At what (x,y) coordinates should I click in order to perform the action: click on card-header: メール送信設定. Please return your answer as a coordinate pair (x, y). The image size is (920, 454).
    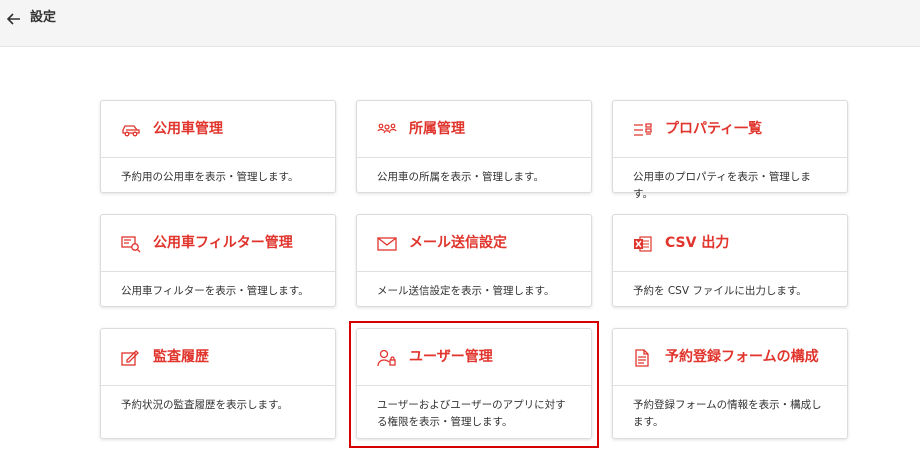
    Looking at the image, I should click on (474, 243).